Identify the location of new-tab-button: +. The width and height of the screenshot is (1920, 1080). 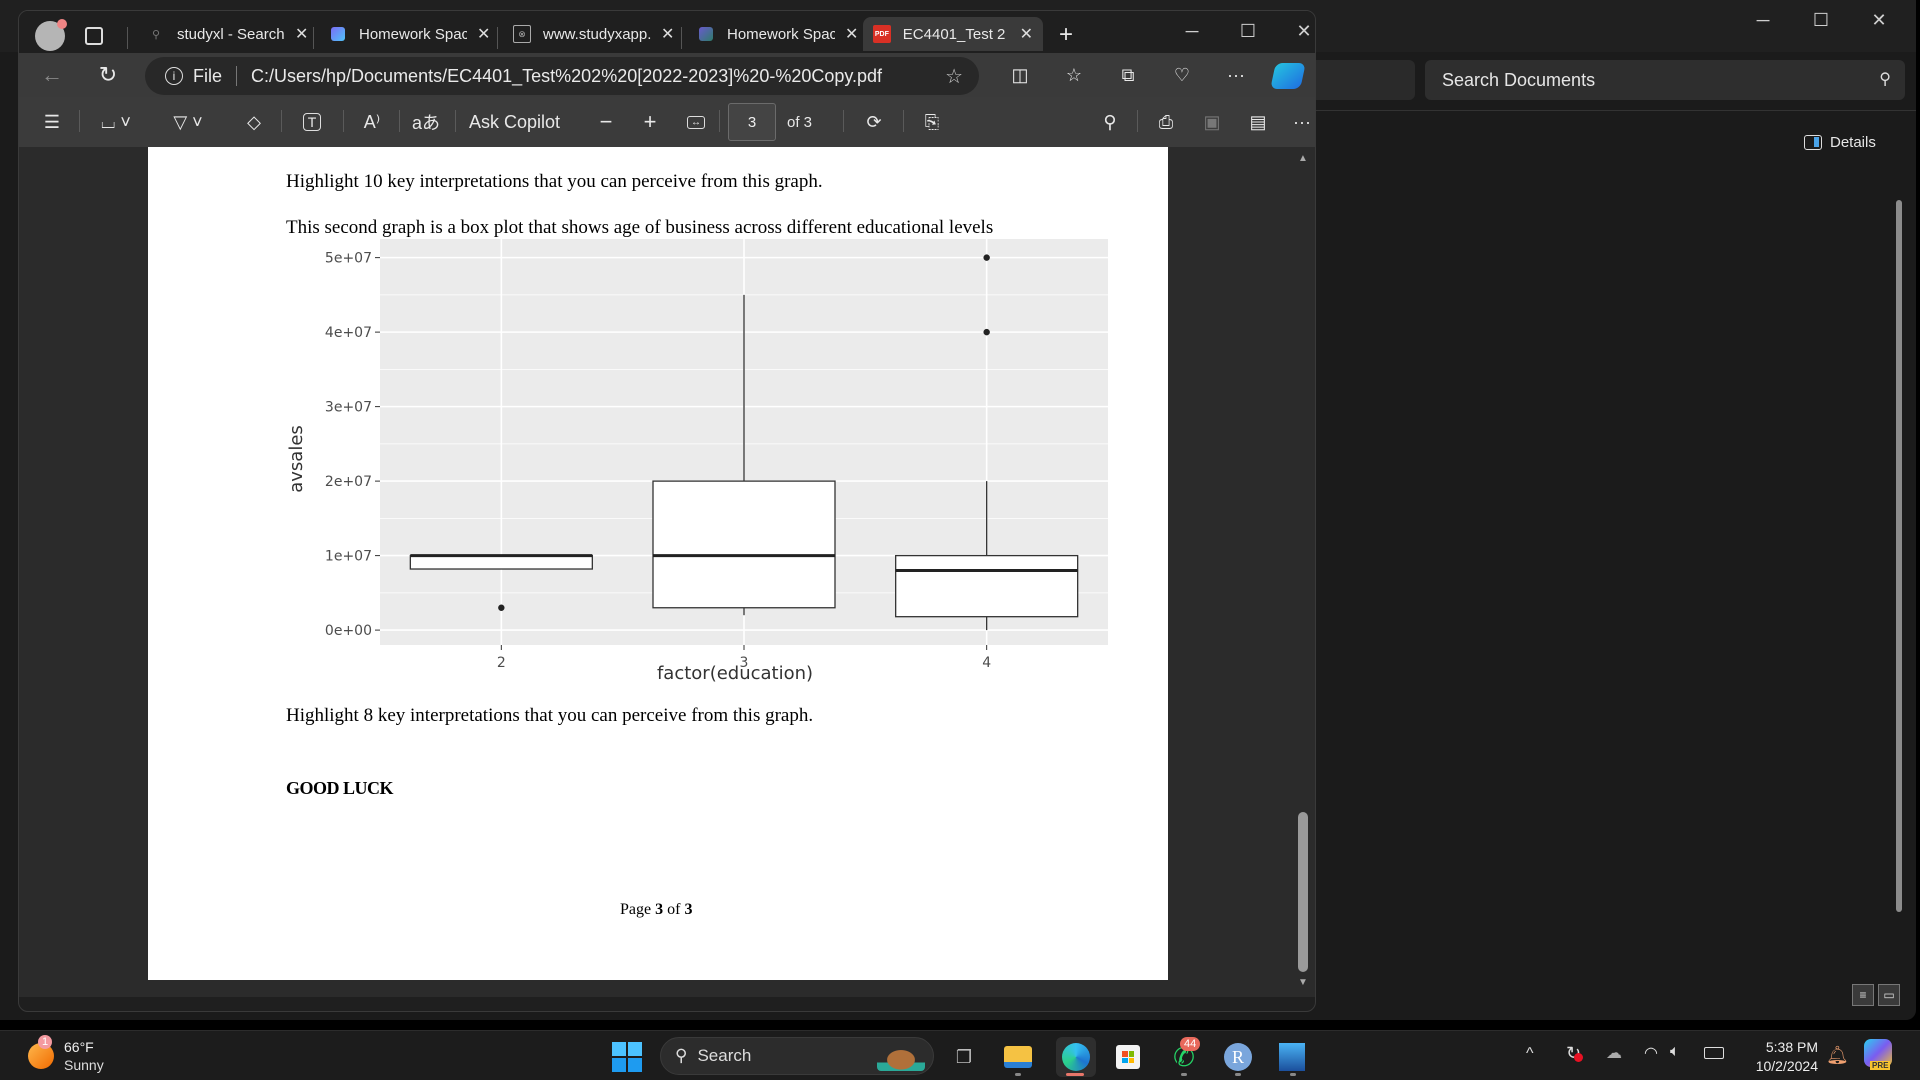
(1066, 35).